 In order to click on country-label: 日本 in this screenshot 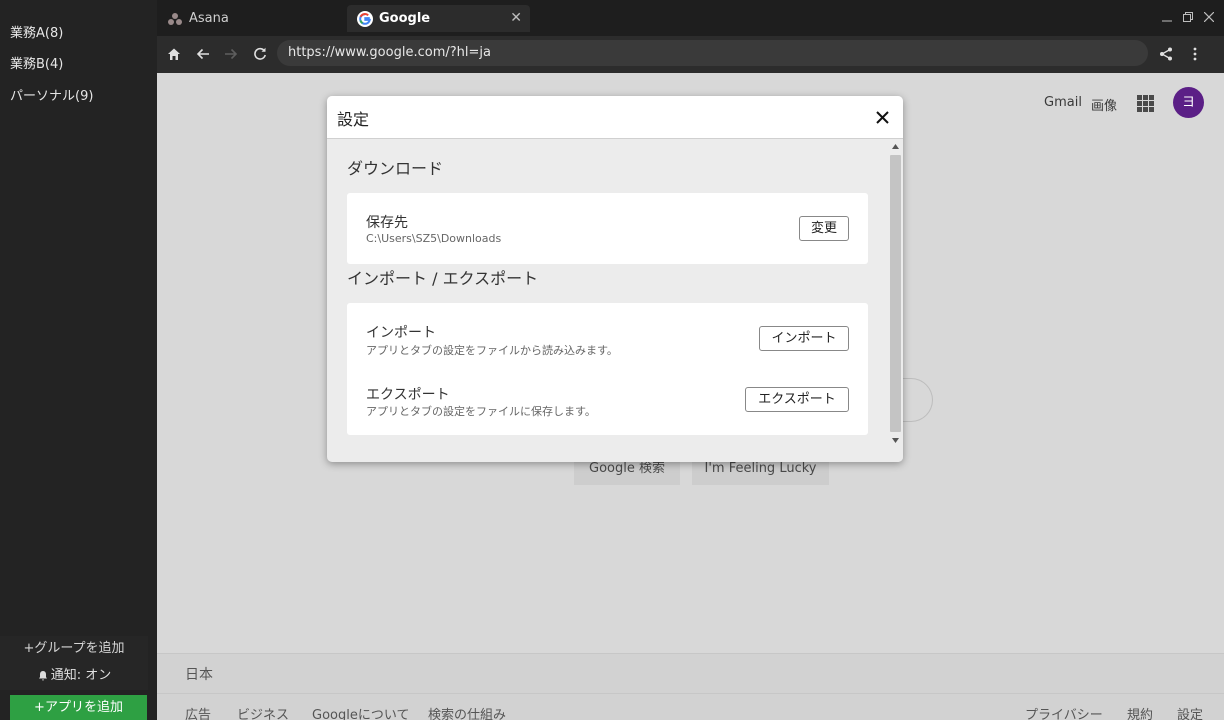, I will do `click(199, 675)`.